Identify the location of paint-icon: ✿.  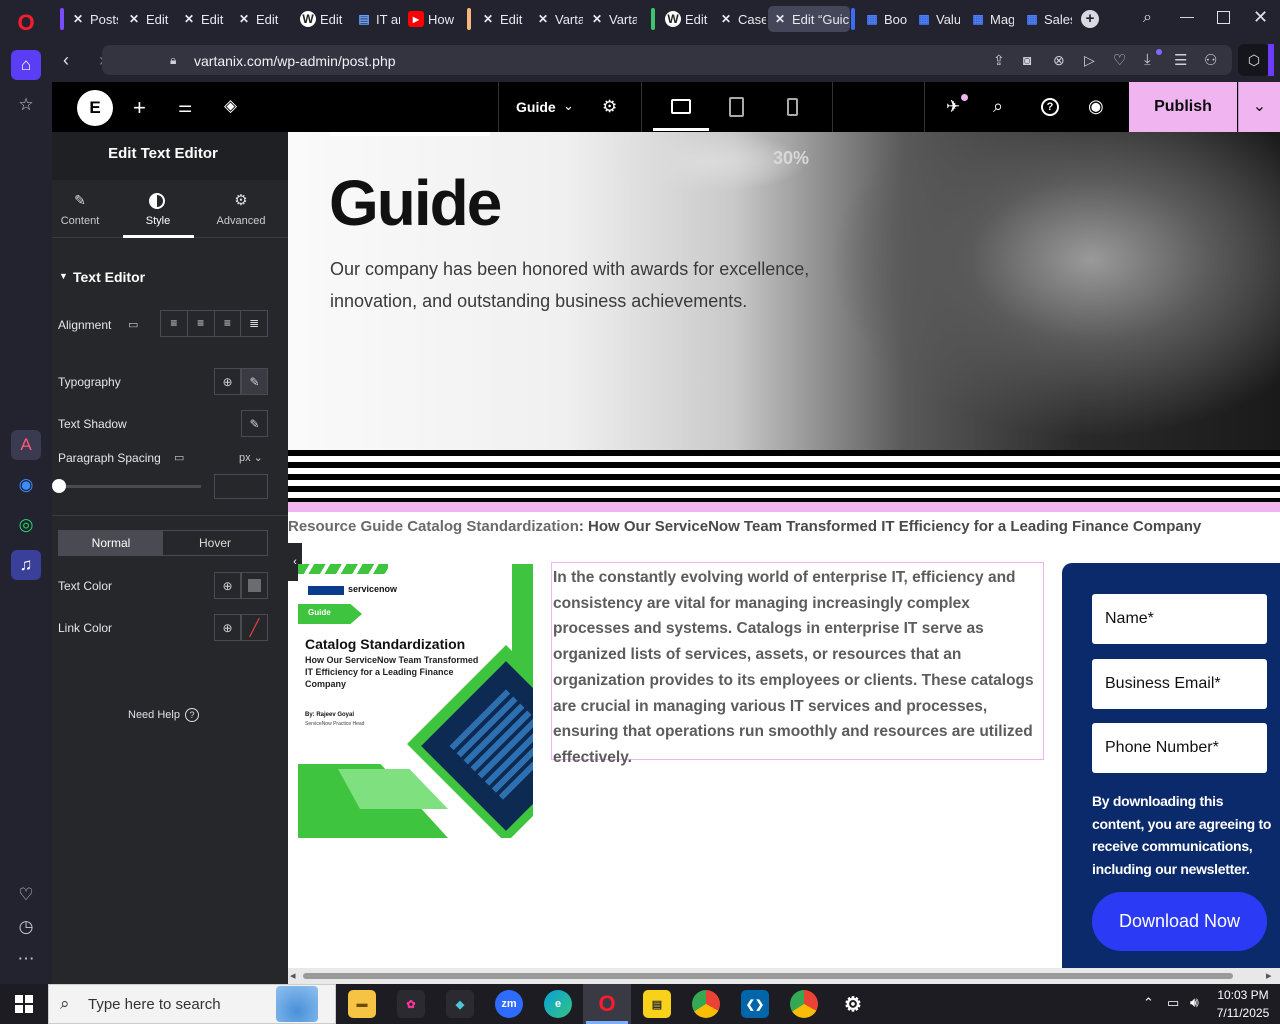
(411, 1004).